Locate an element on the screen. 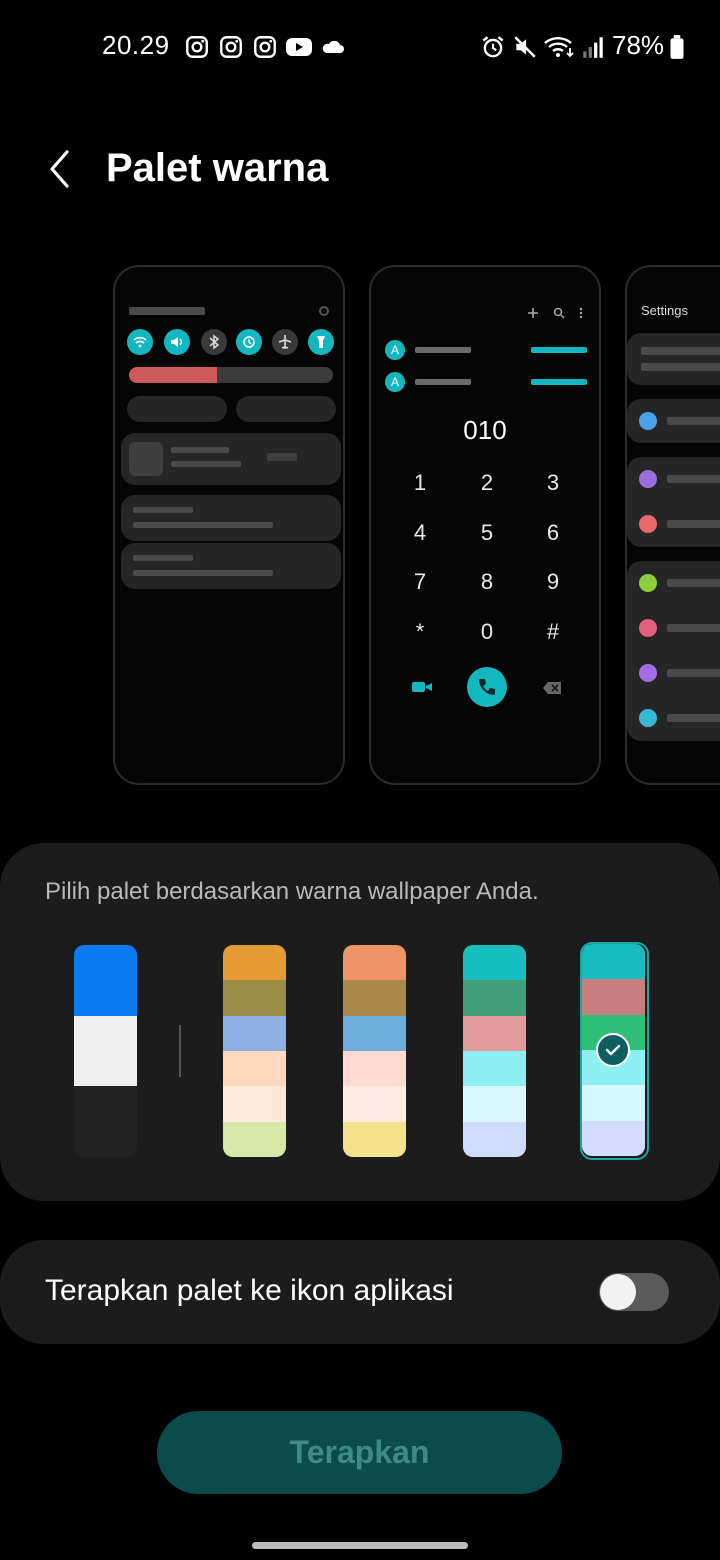  flashlight-icon is located at coordinates (321, 342).